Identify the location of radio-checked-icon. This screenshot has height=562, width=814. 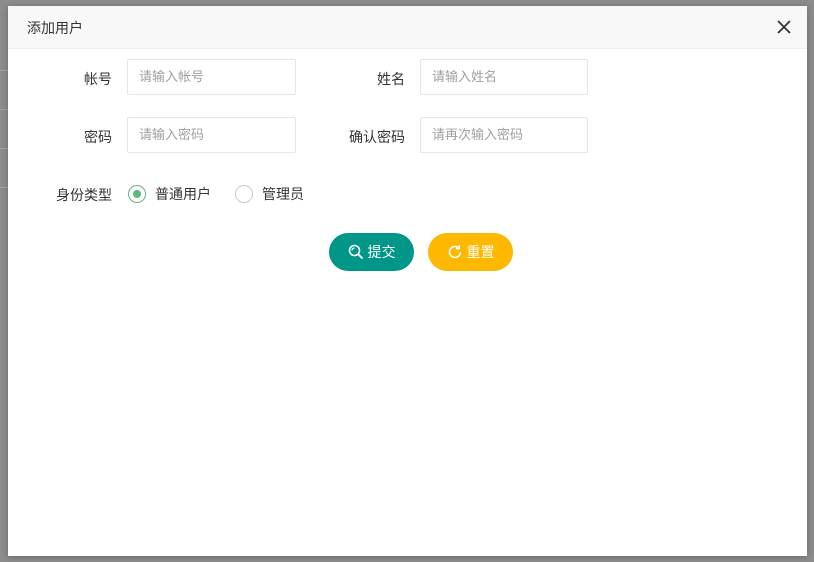
(137, 194).